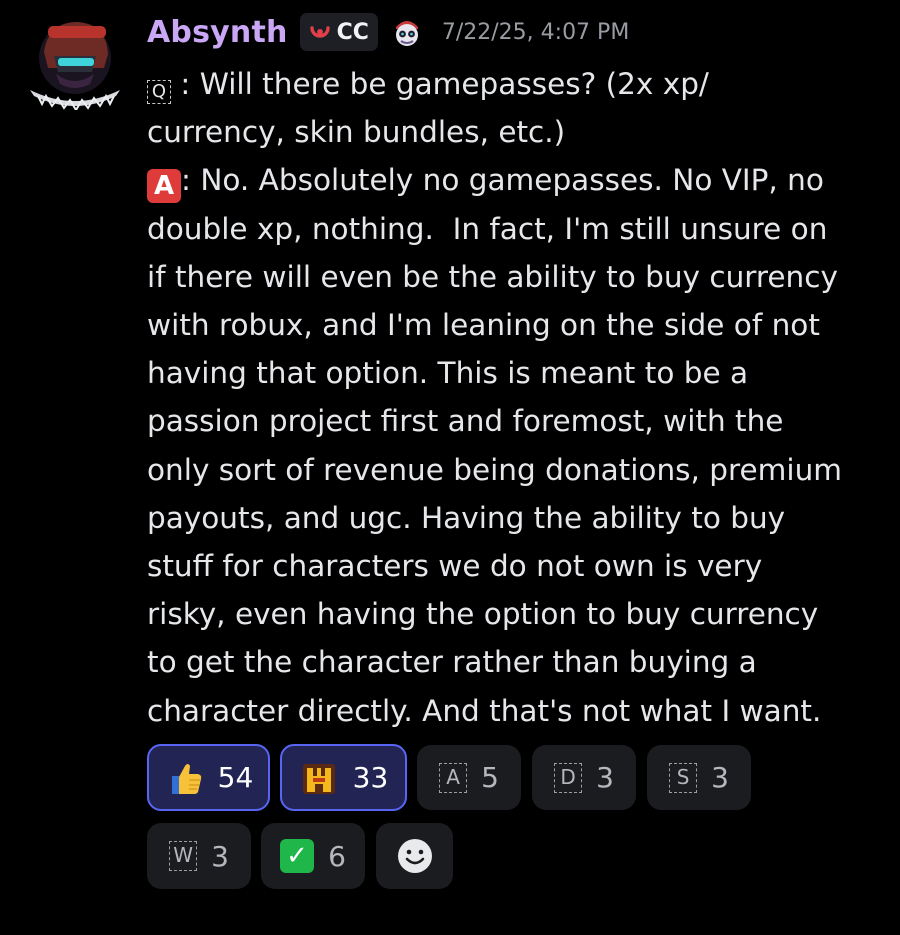  Describe the element at coordinates (208, 777) in the screenshot. I see `reaction-thumbs-up: 54` at that location.